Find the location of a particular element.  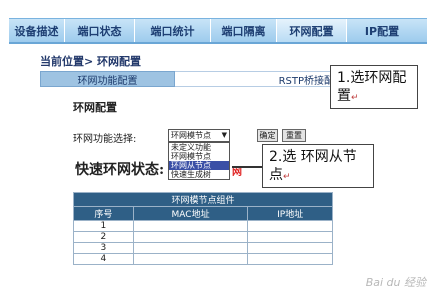

table-row: 1 is located at coordinates (203, 226).